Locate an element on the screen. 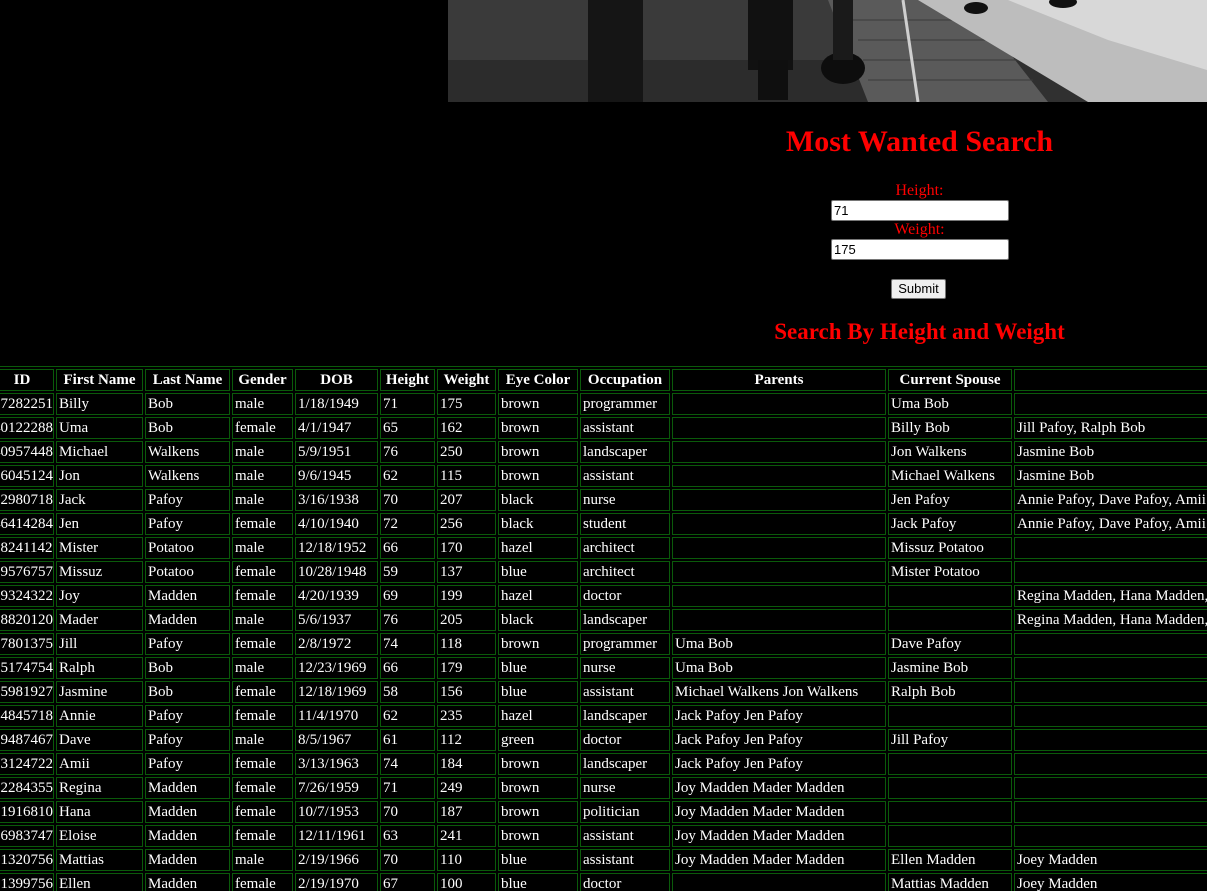 The width and height of the screenshot is (1207, 891). table-cell-current-spouse: Jen Pafoy is located at coordinates (950, 500).